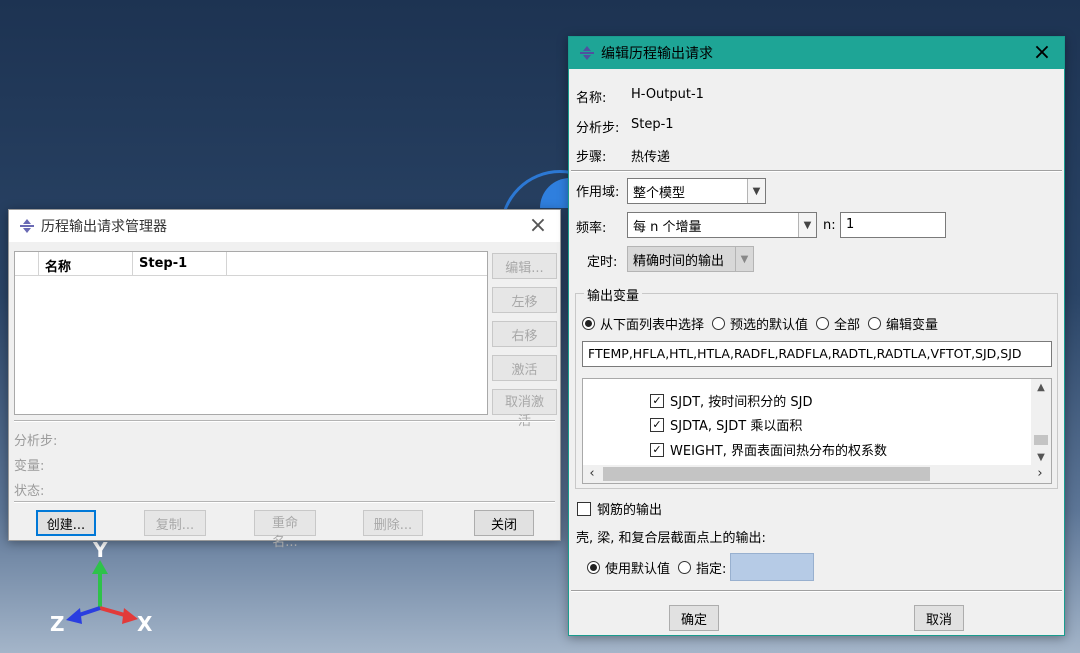  What do you see at coordinates (1041, 388) in the screenshot?
I see `scroll-up-icon: ▲` at bounding box center [1041, 388].